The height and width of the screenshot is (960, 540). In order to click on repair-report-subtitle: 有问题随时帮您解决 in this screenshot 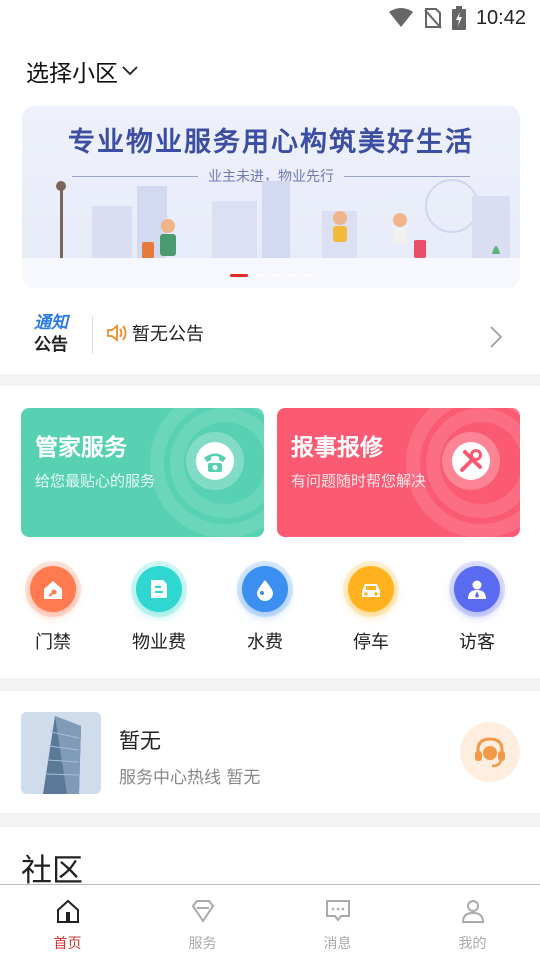, I will do `click(359, 481)`.